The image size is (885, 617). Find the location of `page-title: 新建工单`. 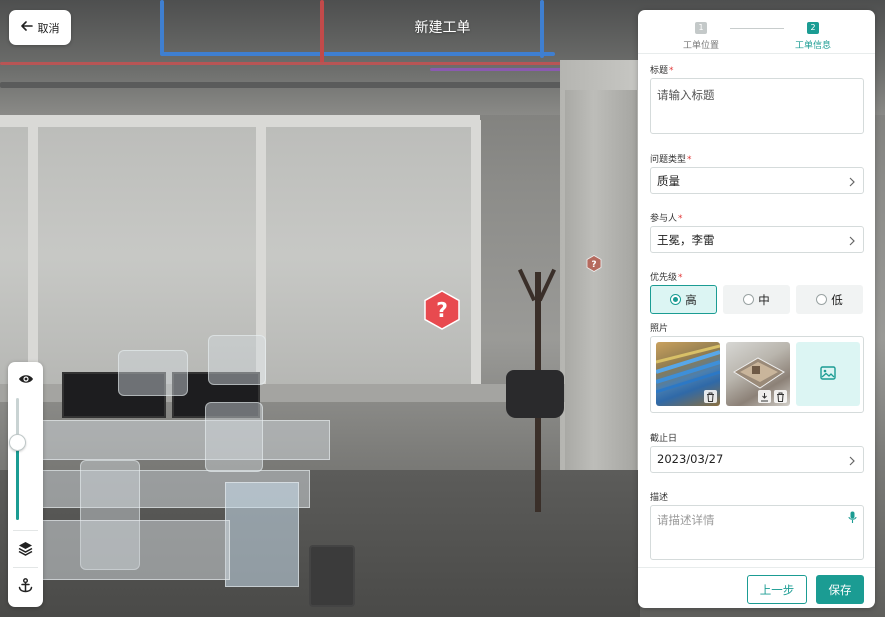

page-title: 新建工单 is located at coordinates (442, 28).